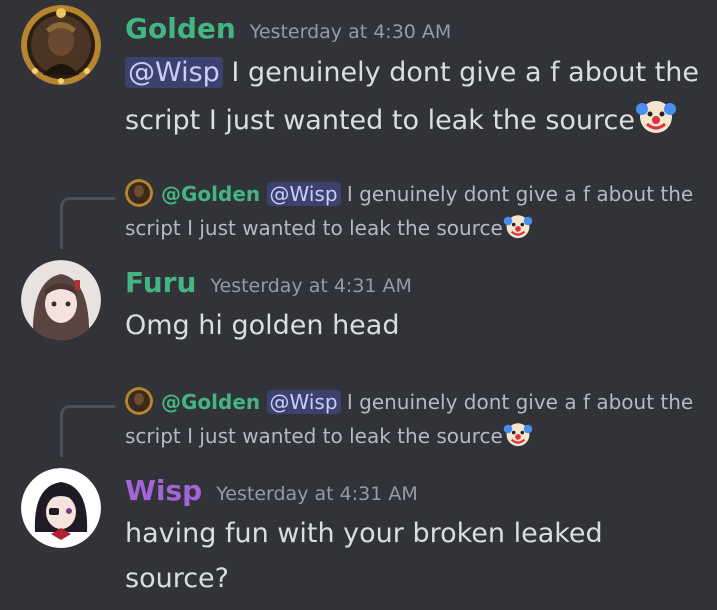 Image resolution: width=717 pixels, height=610 pixels. I want to click on author-name: Wisp, so click(163, 490).